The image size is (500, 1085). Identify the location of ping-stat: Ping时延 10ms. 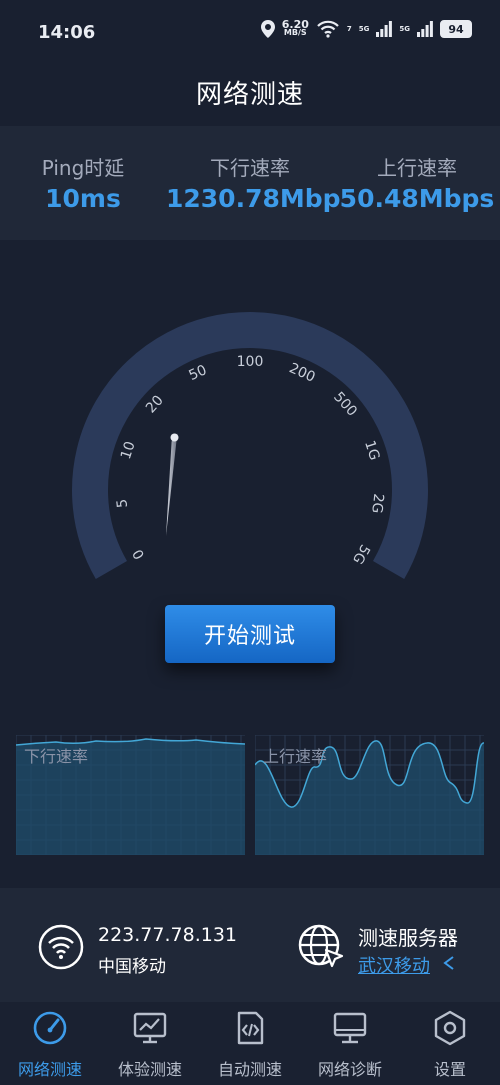
(83, 183).